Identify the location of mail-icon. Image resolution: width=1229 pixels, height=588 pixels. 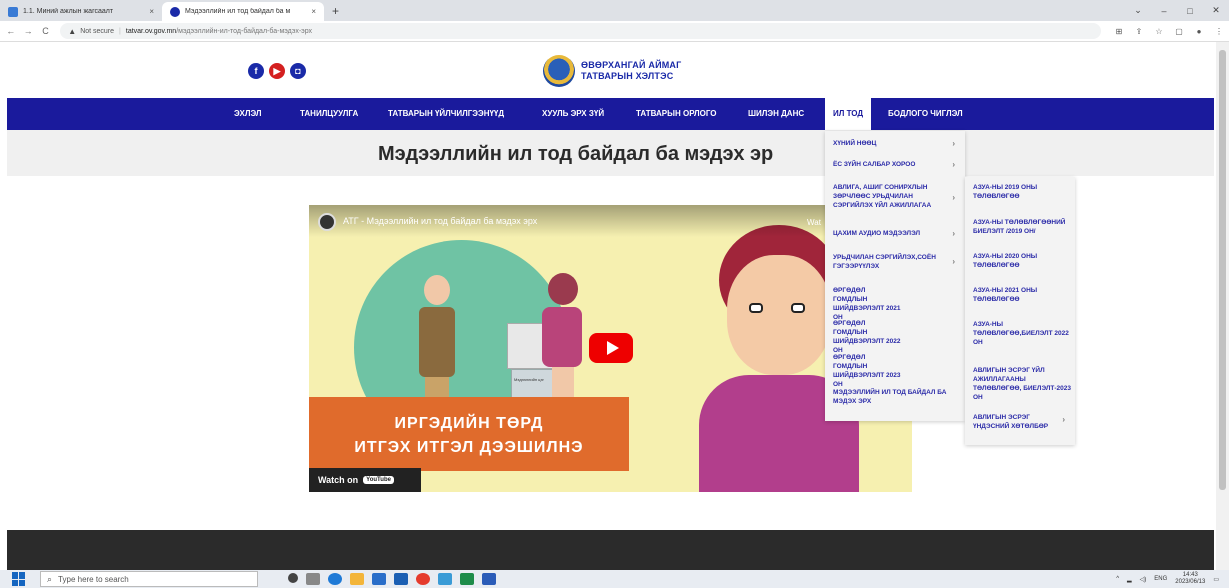
(401, 579).